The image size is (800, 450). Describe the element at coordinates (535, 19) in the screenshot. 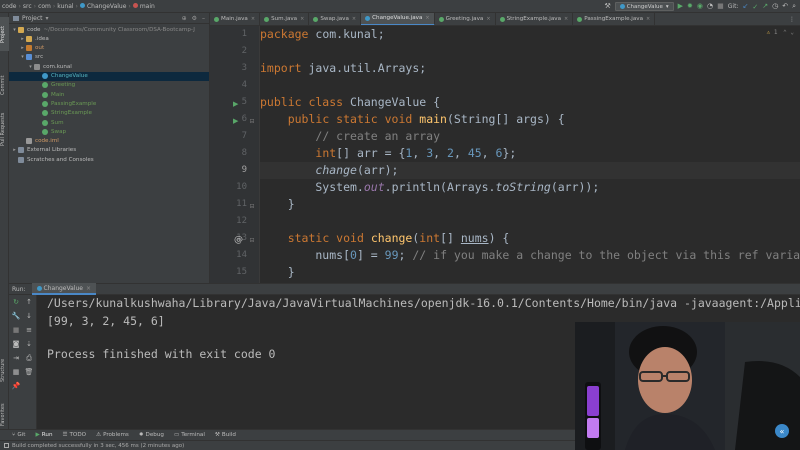

I see `editor-tab: StringExample.java ×` at that location.